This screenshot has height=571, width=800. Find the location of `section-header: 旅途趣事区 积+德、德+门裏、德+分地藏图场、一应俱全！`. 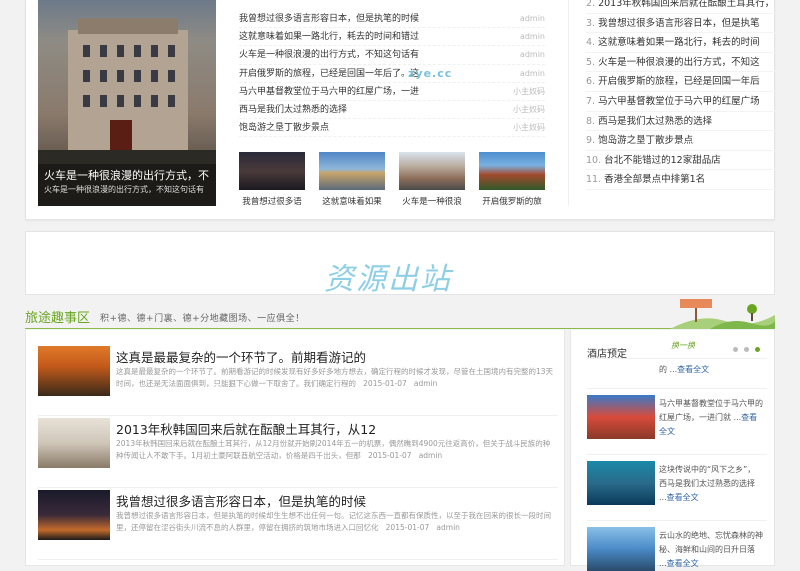

section-header: 旅途趣事区 积+德、德+门裏、德+分地藏图场、一应俱全！ is located at coordinates (400, 314).